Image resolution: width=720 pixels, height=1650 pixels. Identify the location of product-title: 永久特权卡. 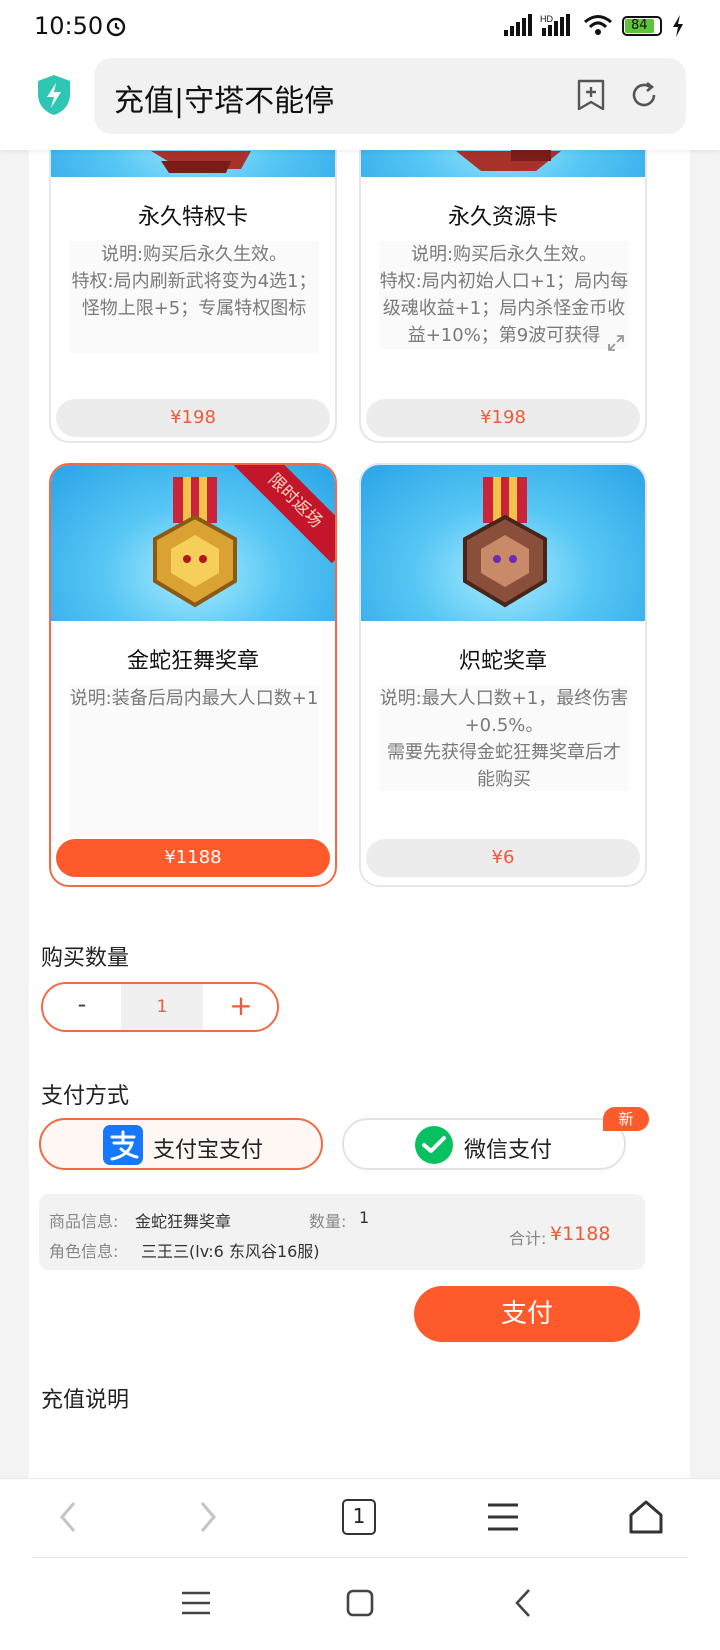
(192, 217).